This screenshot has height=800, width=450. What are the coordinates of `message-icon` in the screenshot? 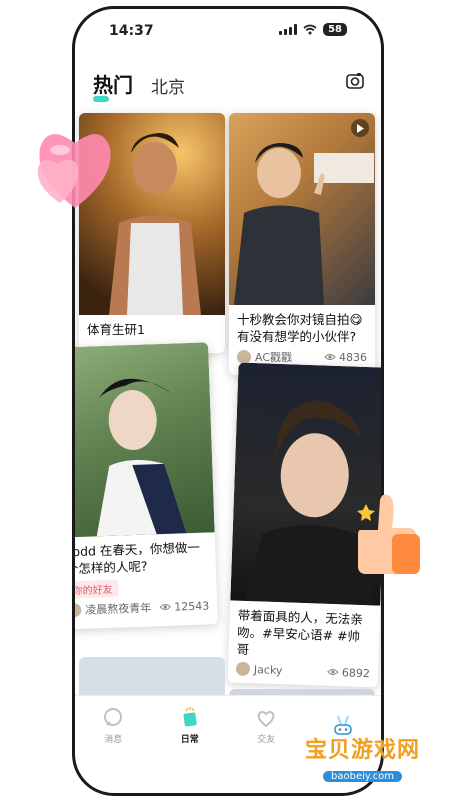 It's located at (113, 717).